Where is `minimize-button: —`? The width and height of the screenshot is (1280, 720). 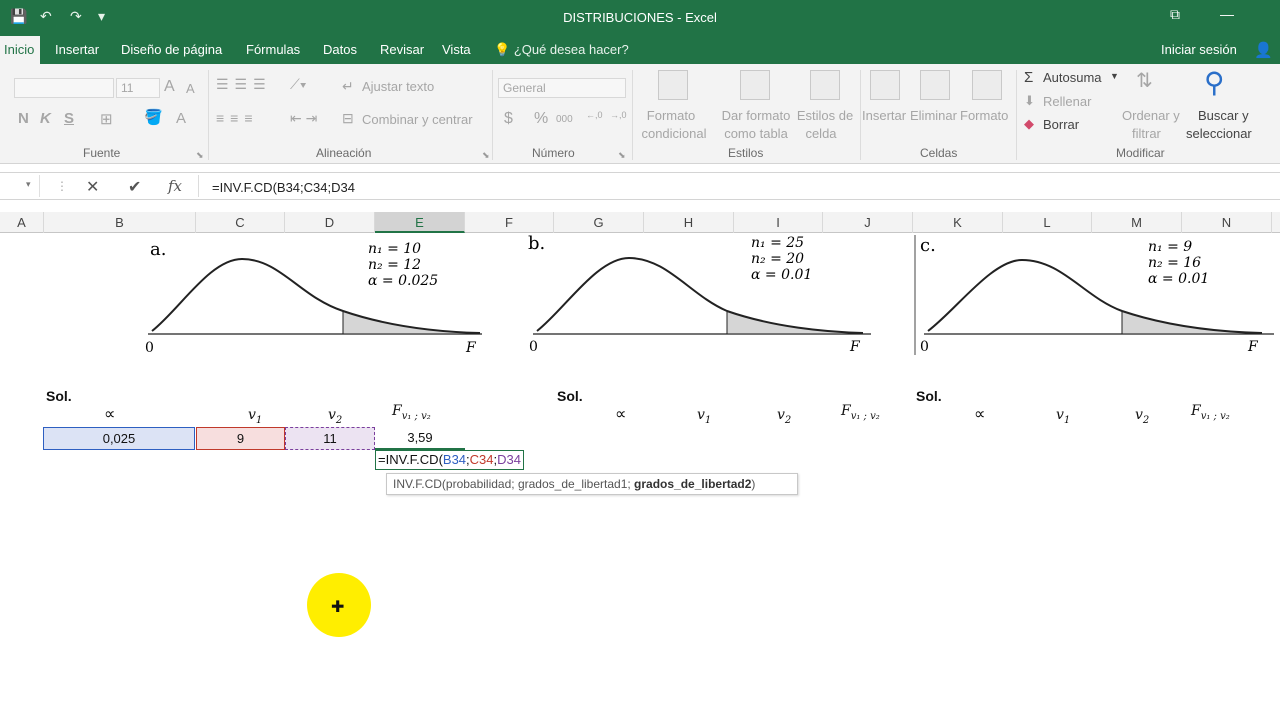 minimize-button: — is located at coordinates (1227, 14).